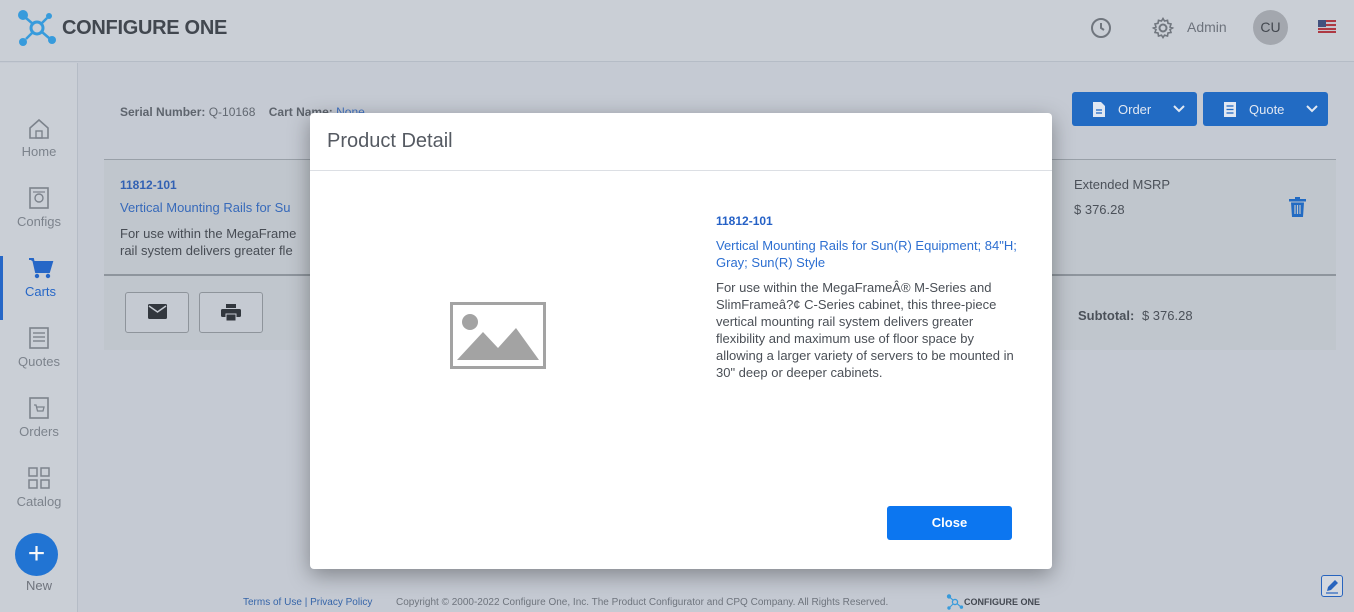  I want to click on product-part-number: 11812-101, so click(744, 221).